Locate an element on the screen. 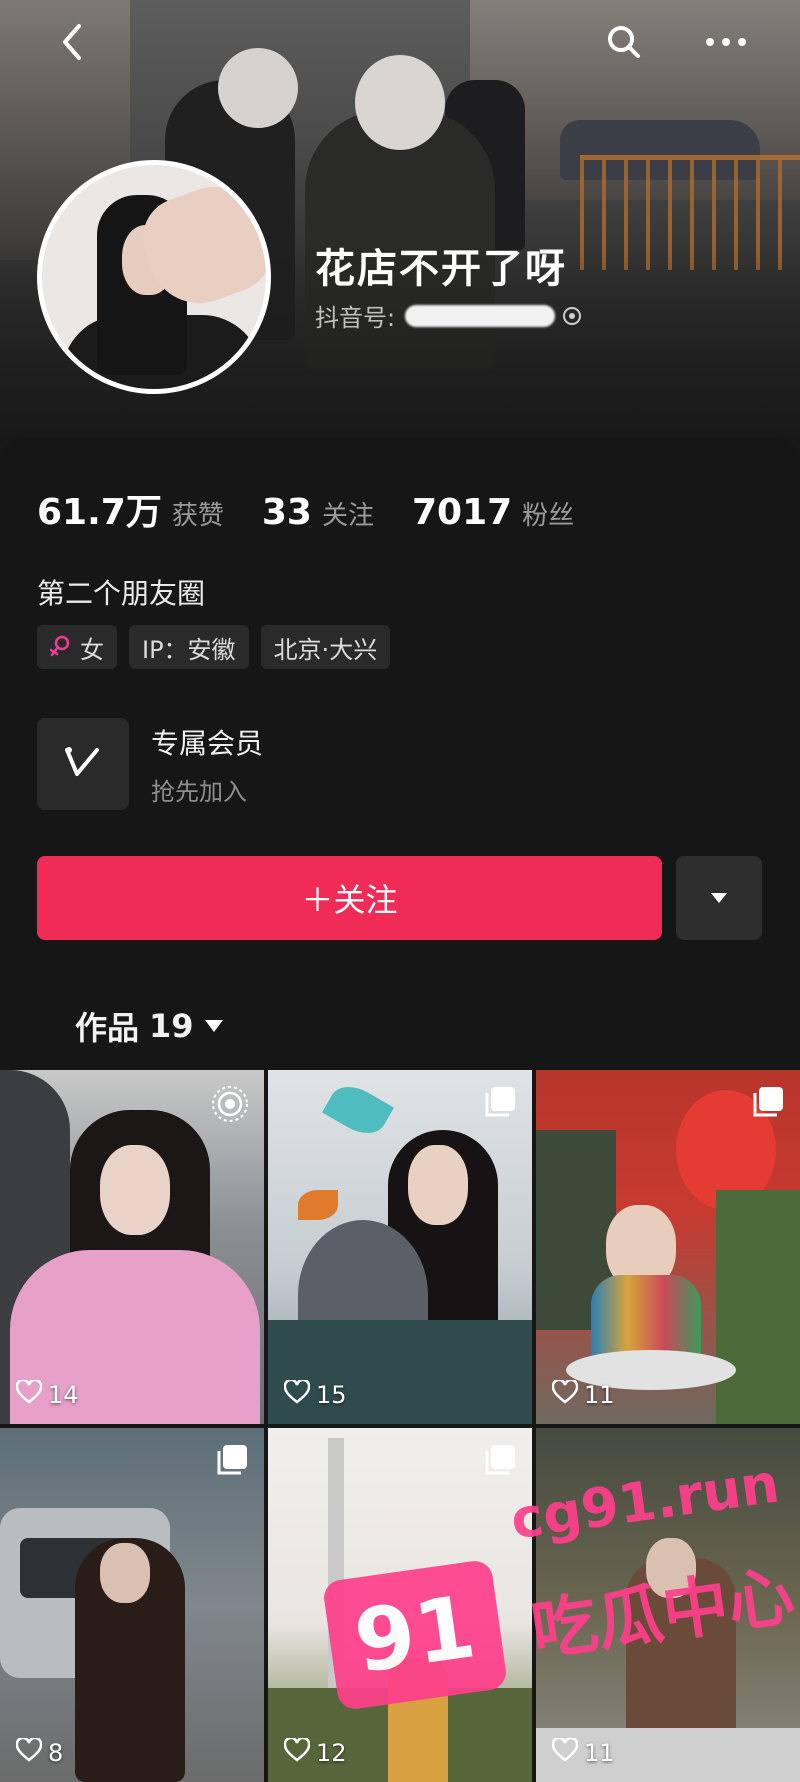  redacted-id is located at coordinates (480, 315).